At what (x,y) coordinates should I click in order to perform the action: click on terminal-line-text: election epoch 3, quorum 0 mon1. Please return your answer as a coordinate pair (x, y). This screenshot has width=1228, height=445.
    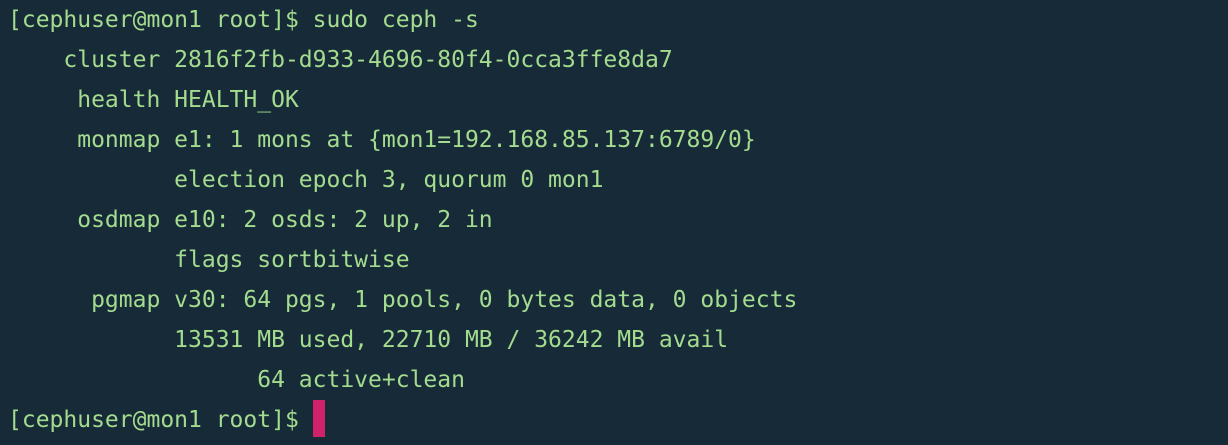
    Looking at the image, I should click on (306, 180).